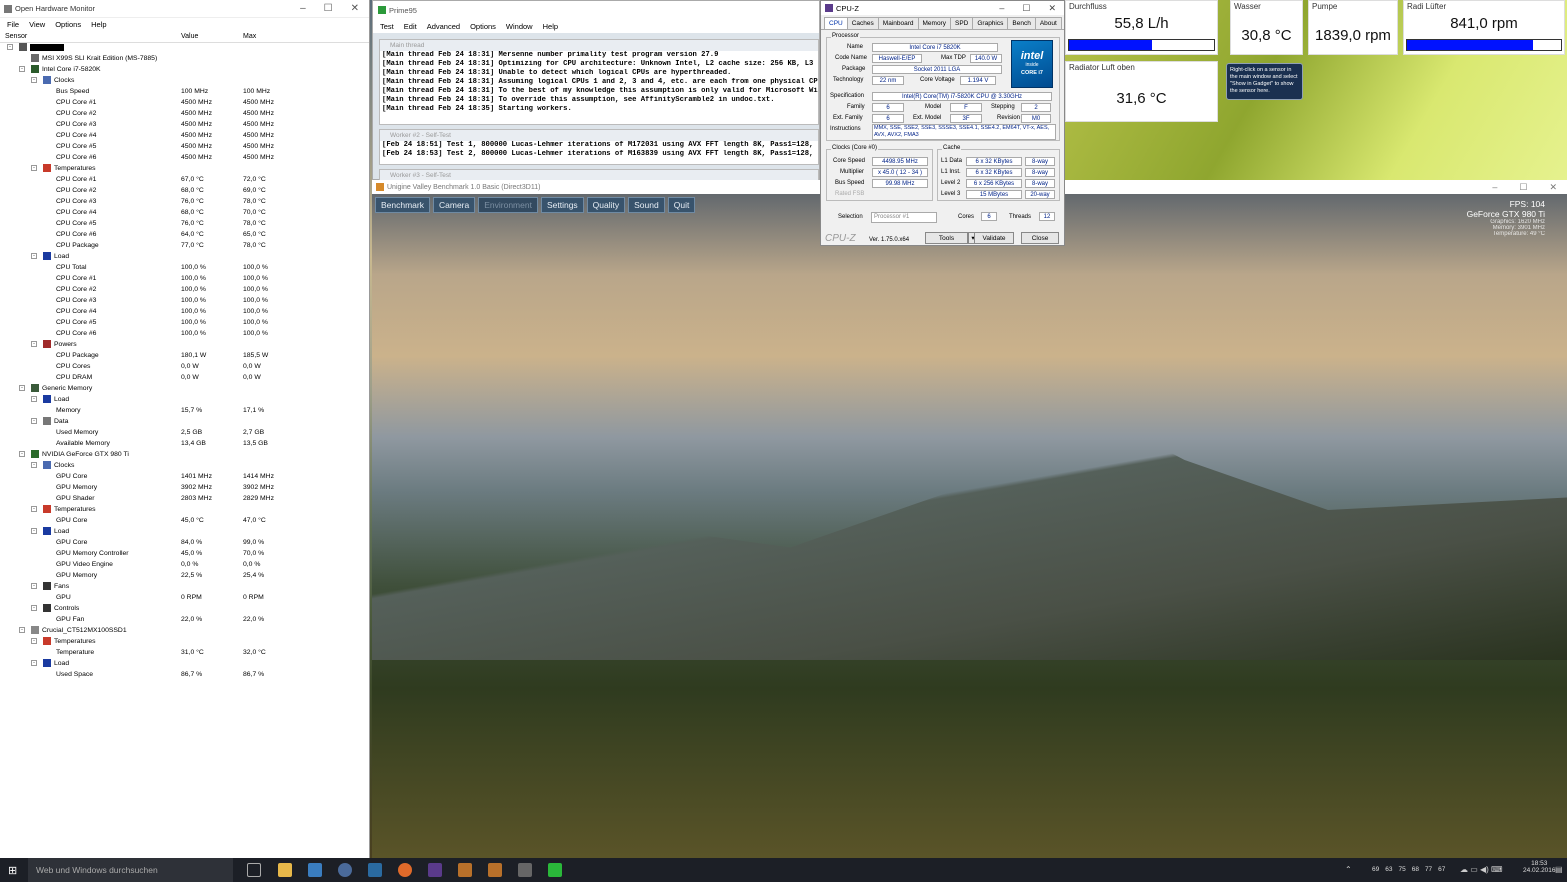 This screenshot has height=882, width=1567. What do you see at coordinates (836, 23) in the screenshot?
I see `tab-cpu: CPU` at bounding box center [836, 23].